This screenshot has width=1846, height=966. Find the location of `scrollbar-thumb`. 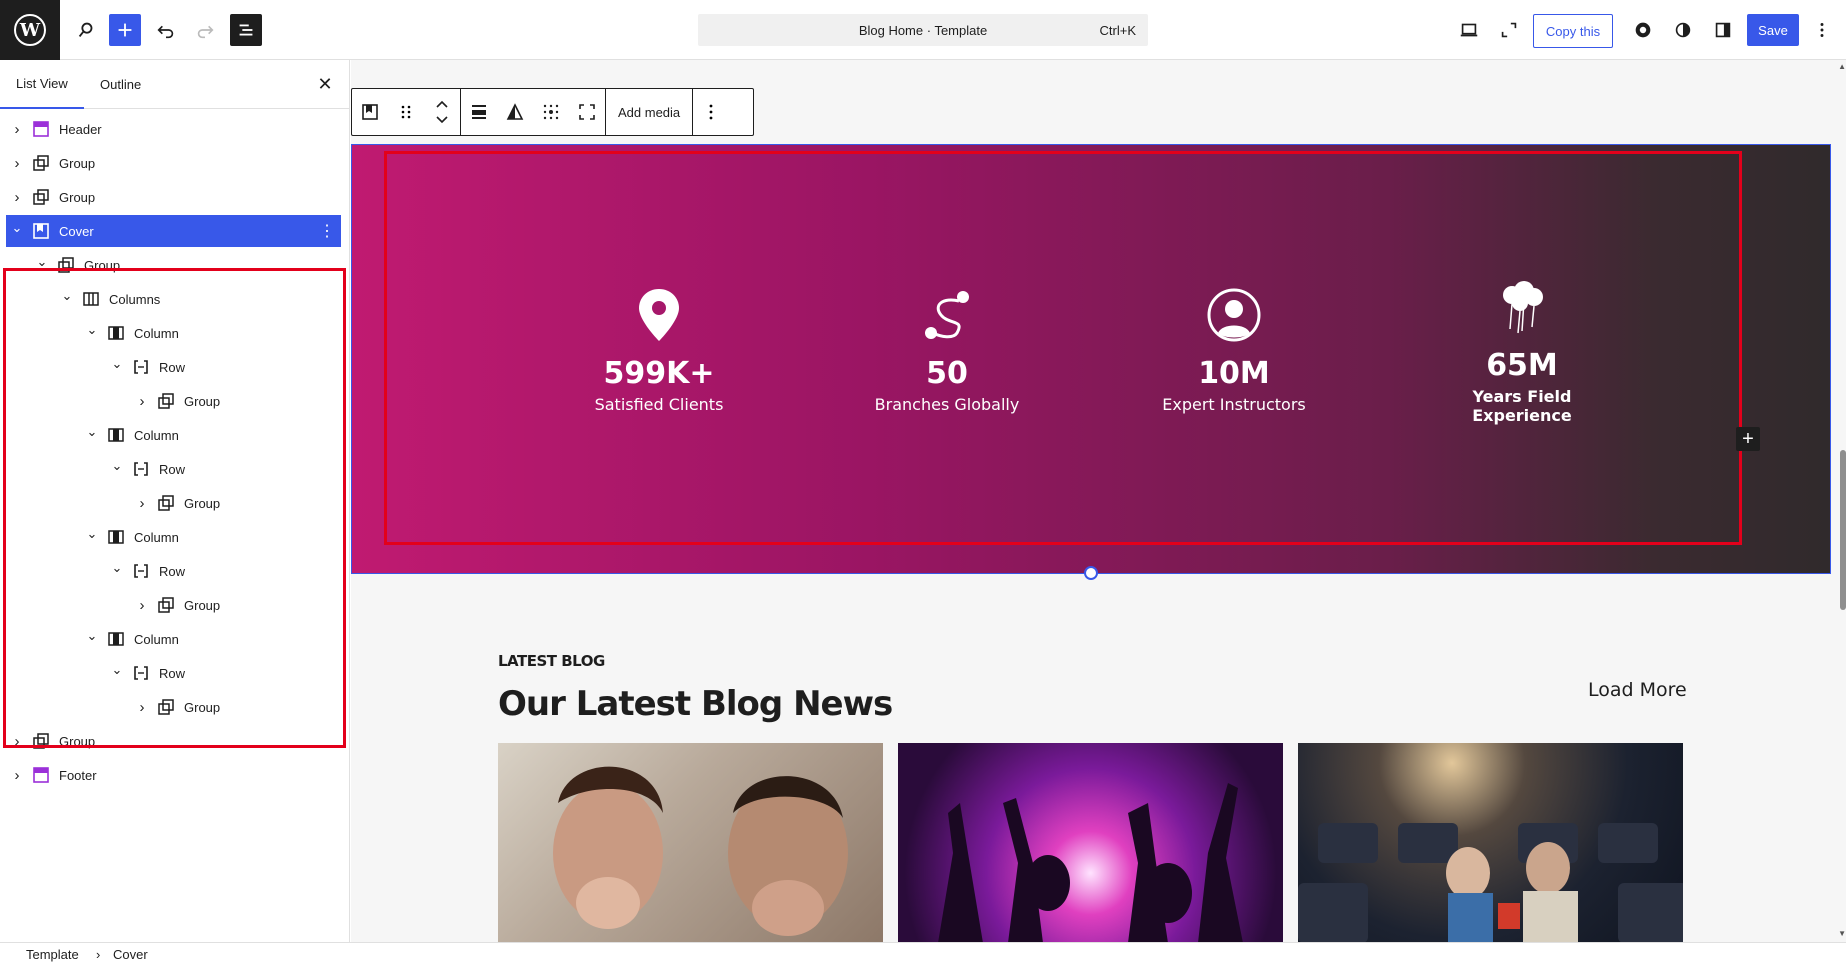

scrollbar-thumb is located at coordinates (1843, 530).